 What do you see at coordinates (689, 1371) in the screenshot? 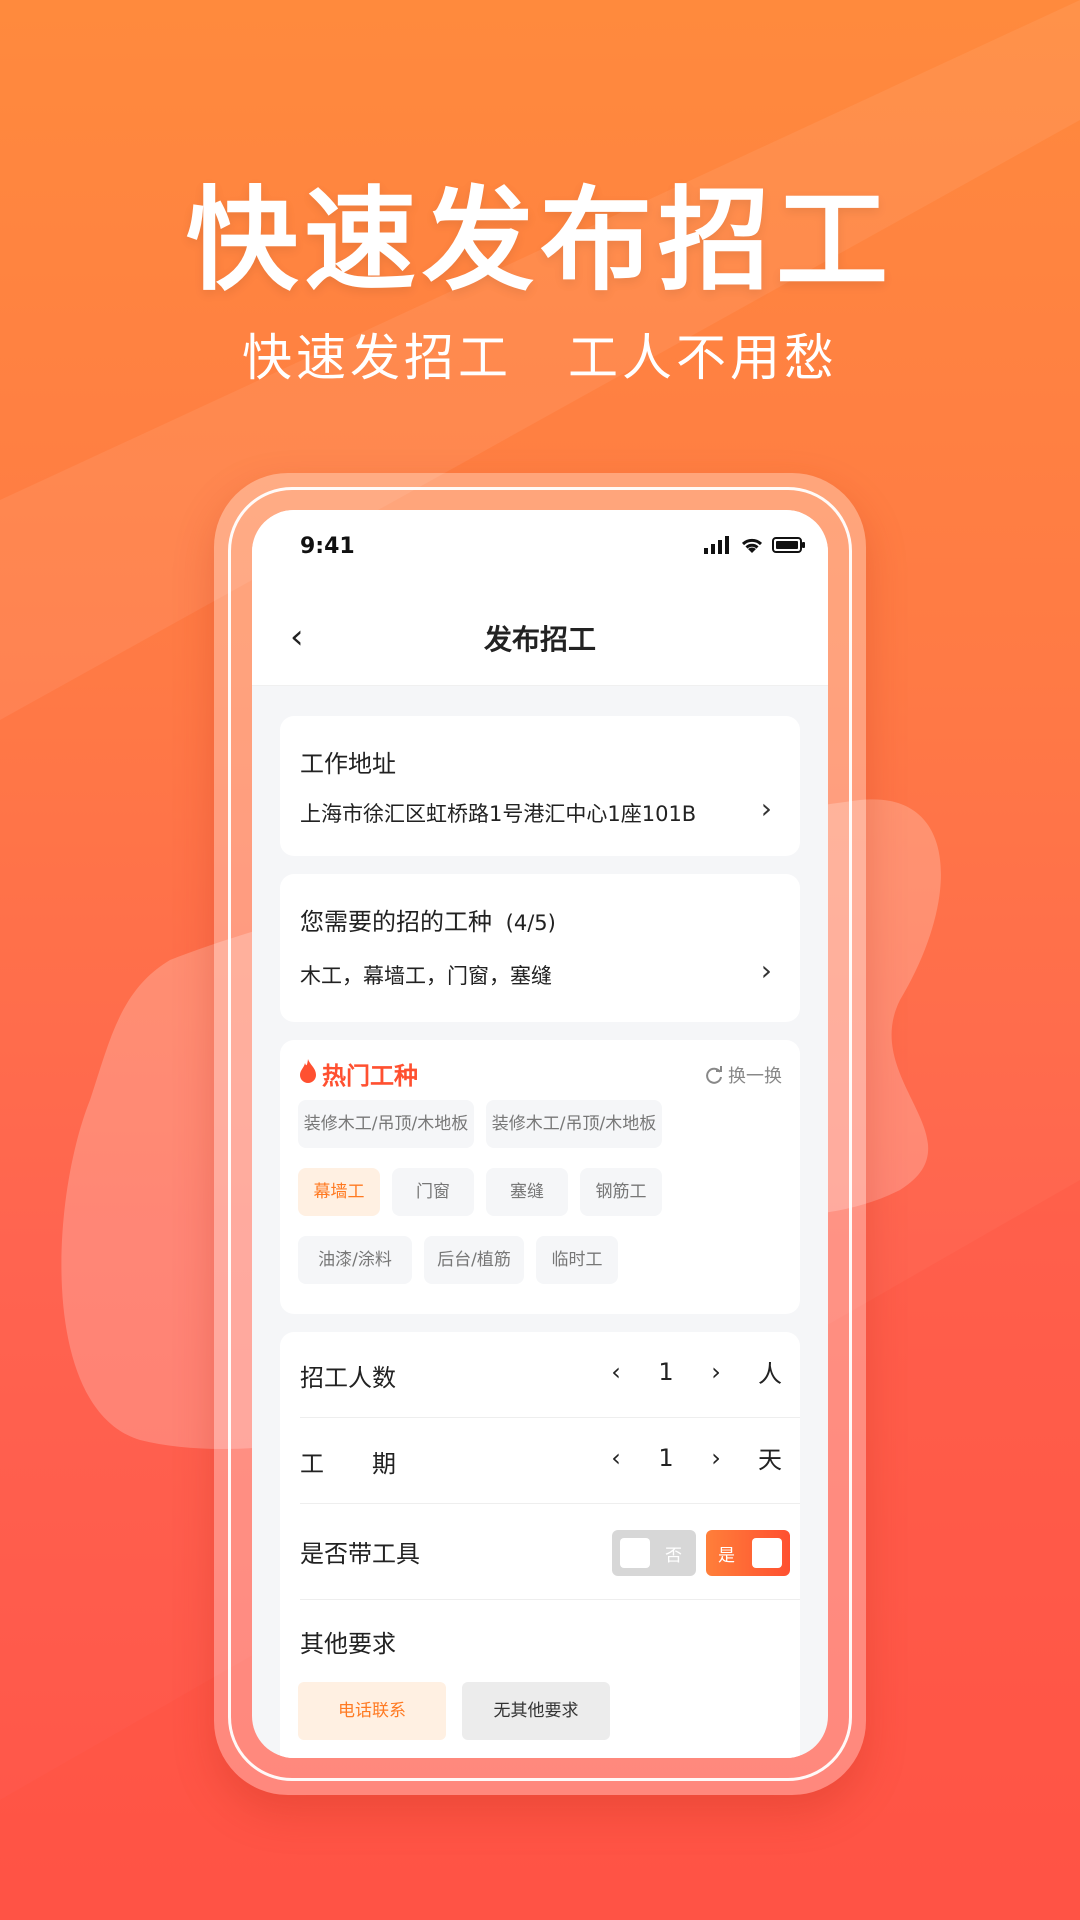
I see `workers-stepper: ‹ 1 › 人` at bounding box center [689, 1371].